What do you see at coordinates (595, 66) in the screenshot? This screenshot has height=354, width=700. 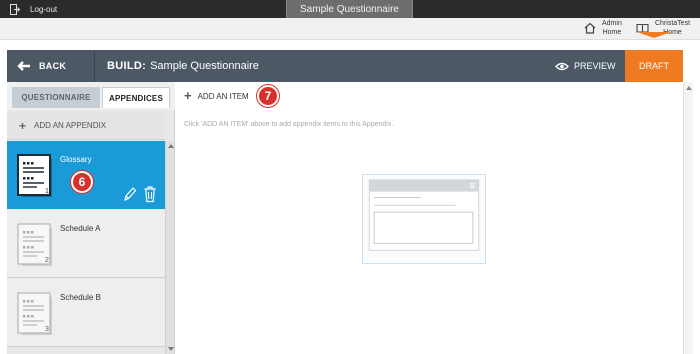 I see `preview-label: PREVIEW` at bounding box center [595, 66].